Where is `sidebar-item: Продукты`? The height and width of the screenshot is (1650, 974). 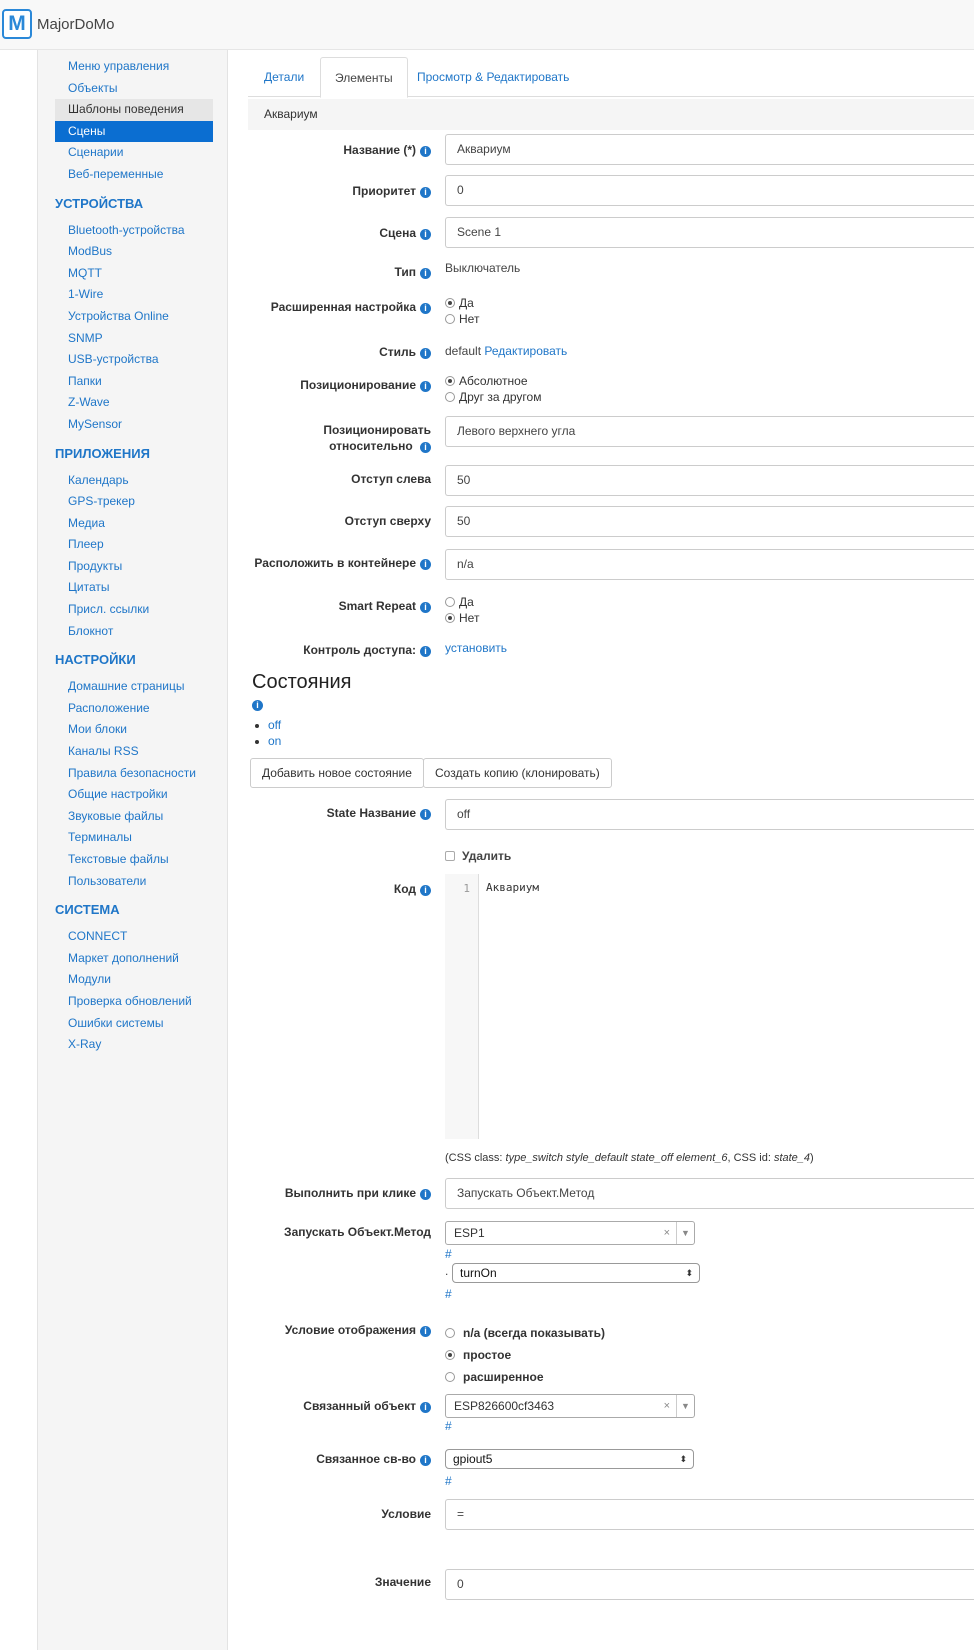 sidebar-item: Продукты is located at coordinates (134, 567).